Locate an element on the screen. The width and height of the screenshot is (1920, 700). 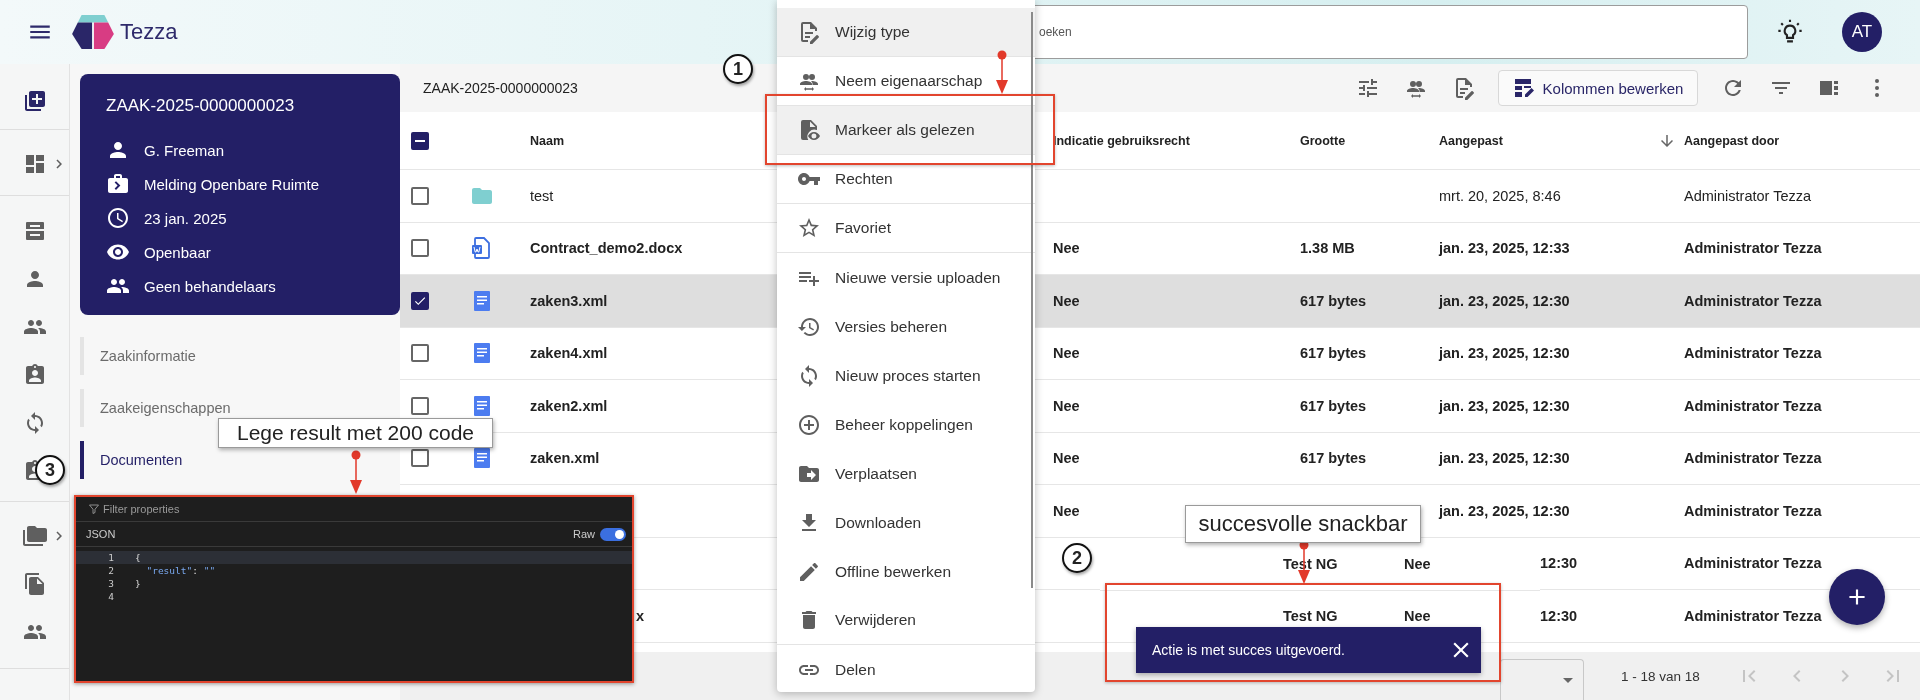
file-name: x is located at coordinates (640, 615).